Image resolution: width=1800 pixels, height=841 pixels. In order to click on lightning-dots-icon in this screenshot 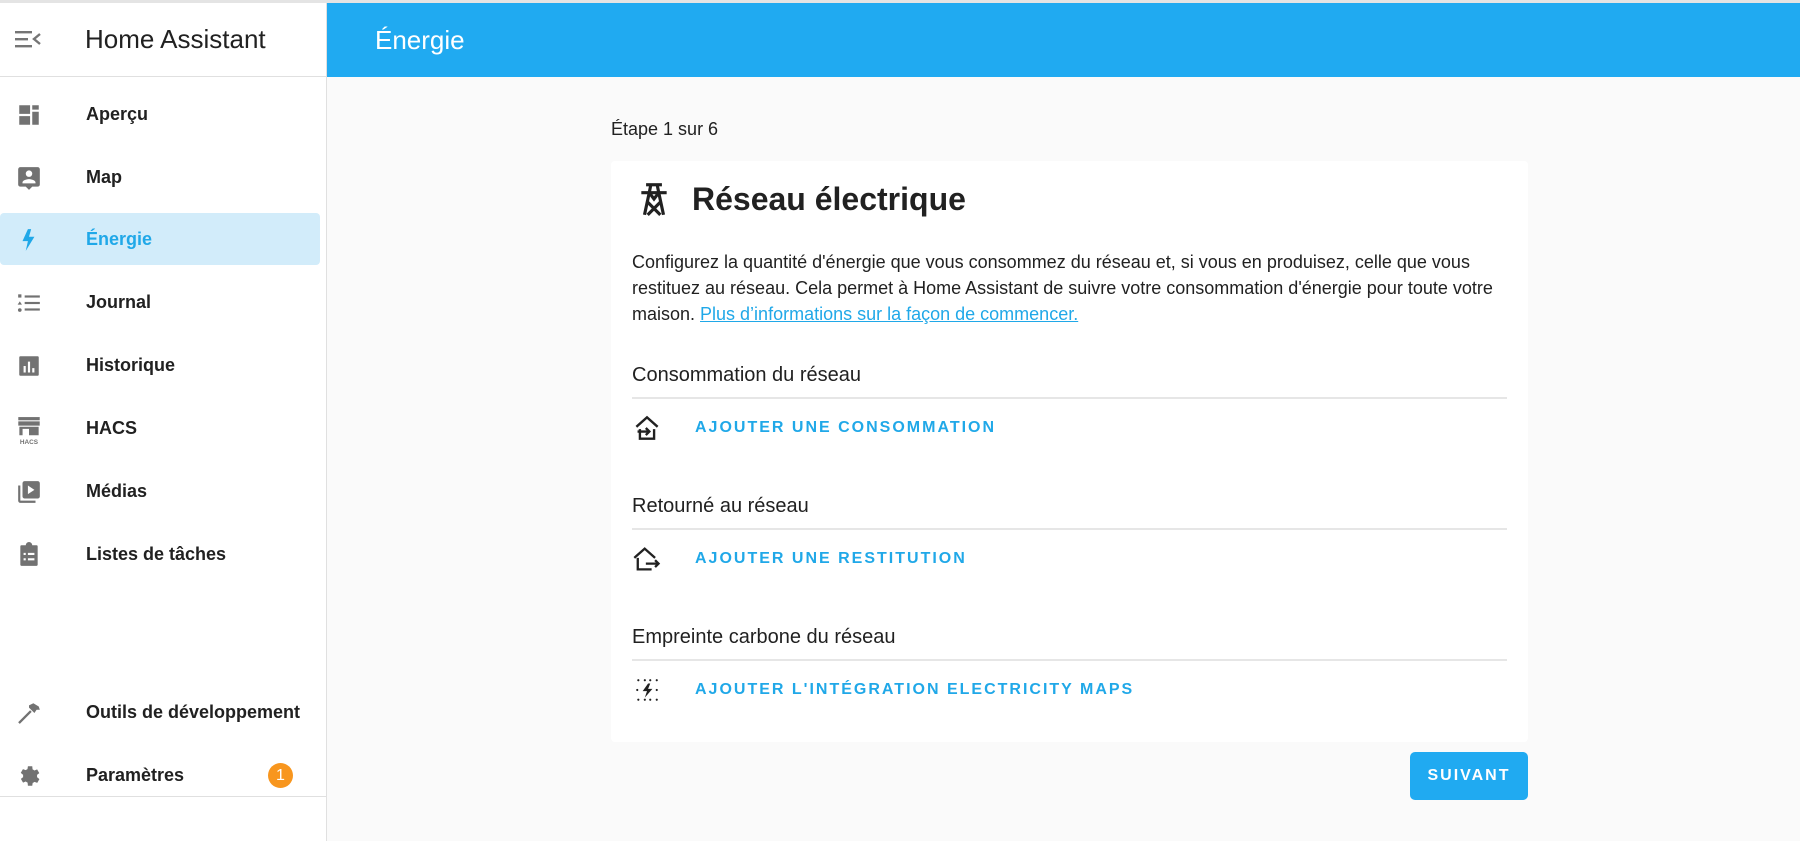, I will do `click(647, 690)`.